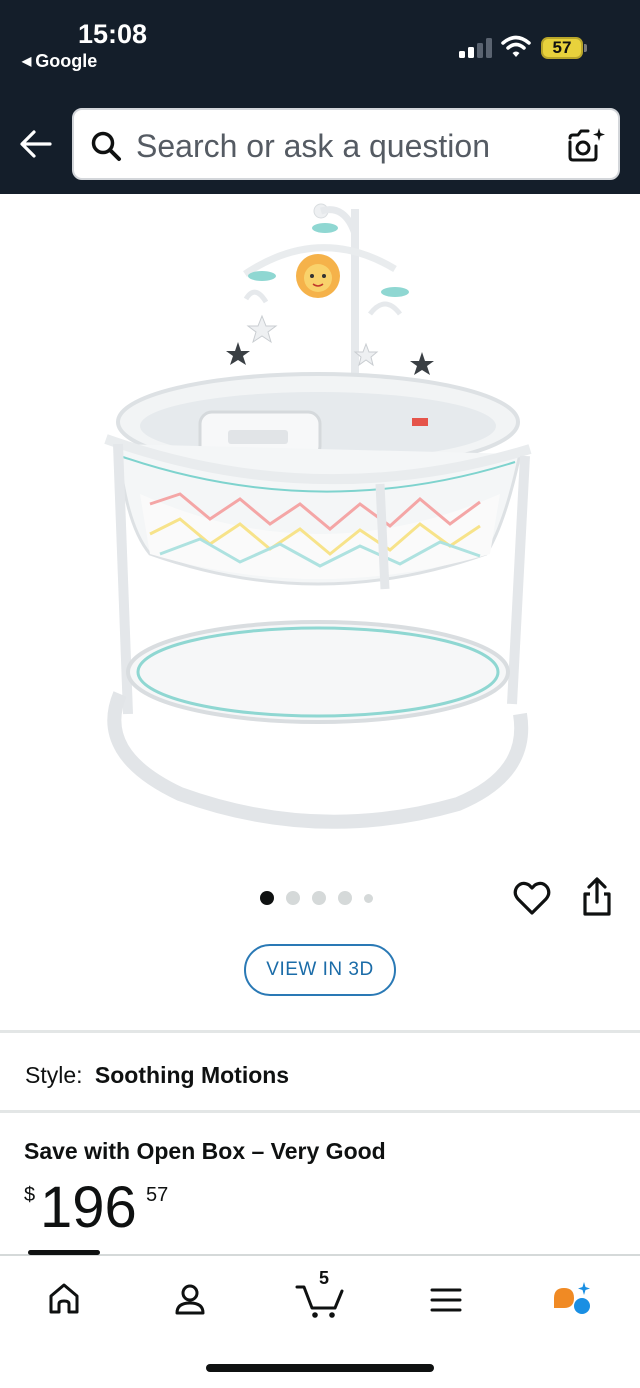 This screenshot has height=1388, width=640. What do you see at coordinates (475, 48) in the screenshot?
I see `cellular-signal-icon` at bounding box center [475, 48].